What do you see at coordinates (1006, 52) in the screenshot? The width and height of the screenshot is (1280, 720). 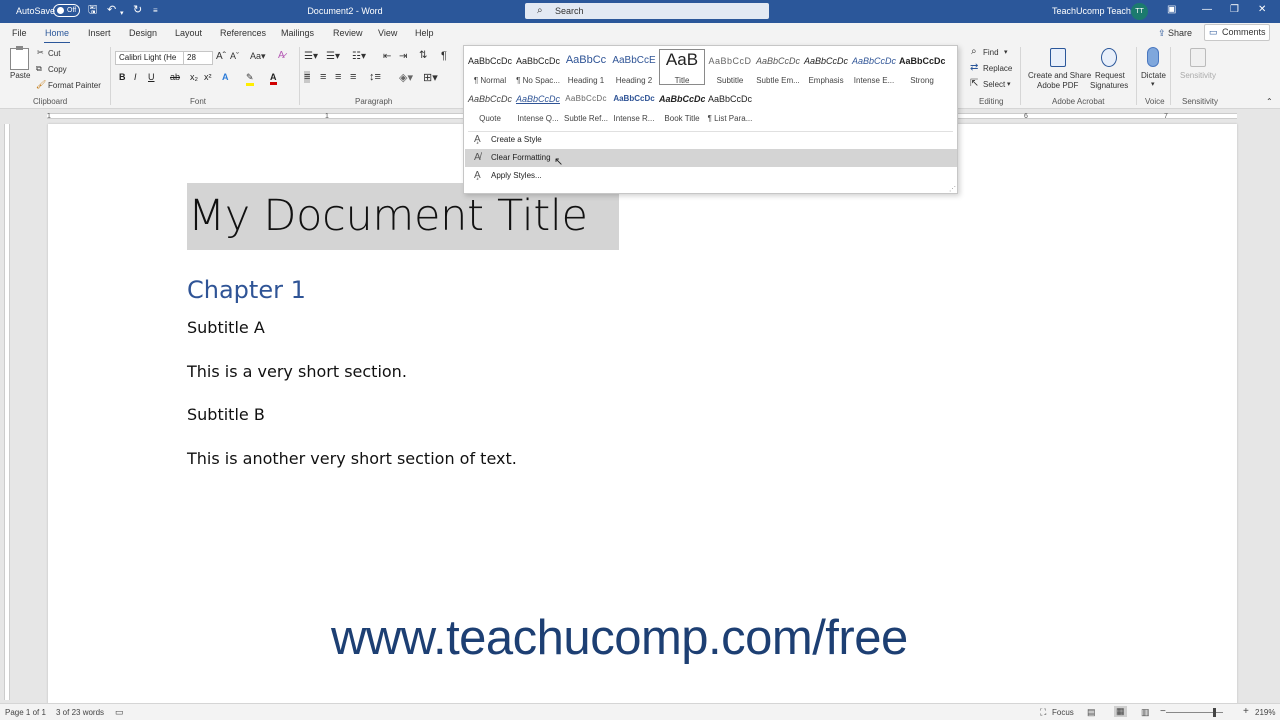 I see `find-dropdown-icon: ▾` at bounding box center [1006, 52].